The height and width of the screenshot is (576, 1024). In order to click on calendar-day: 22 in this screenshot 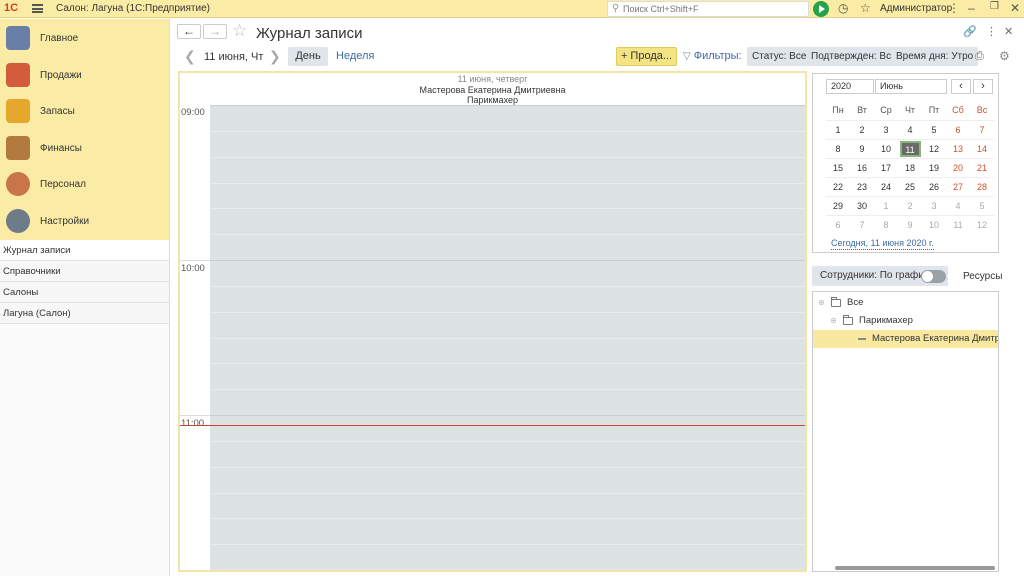, I will do `click(838, 186)`.